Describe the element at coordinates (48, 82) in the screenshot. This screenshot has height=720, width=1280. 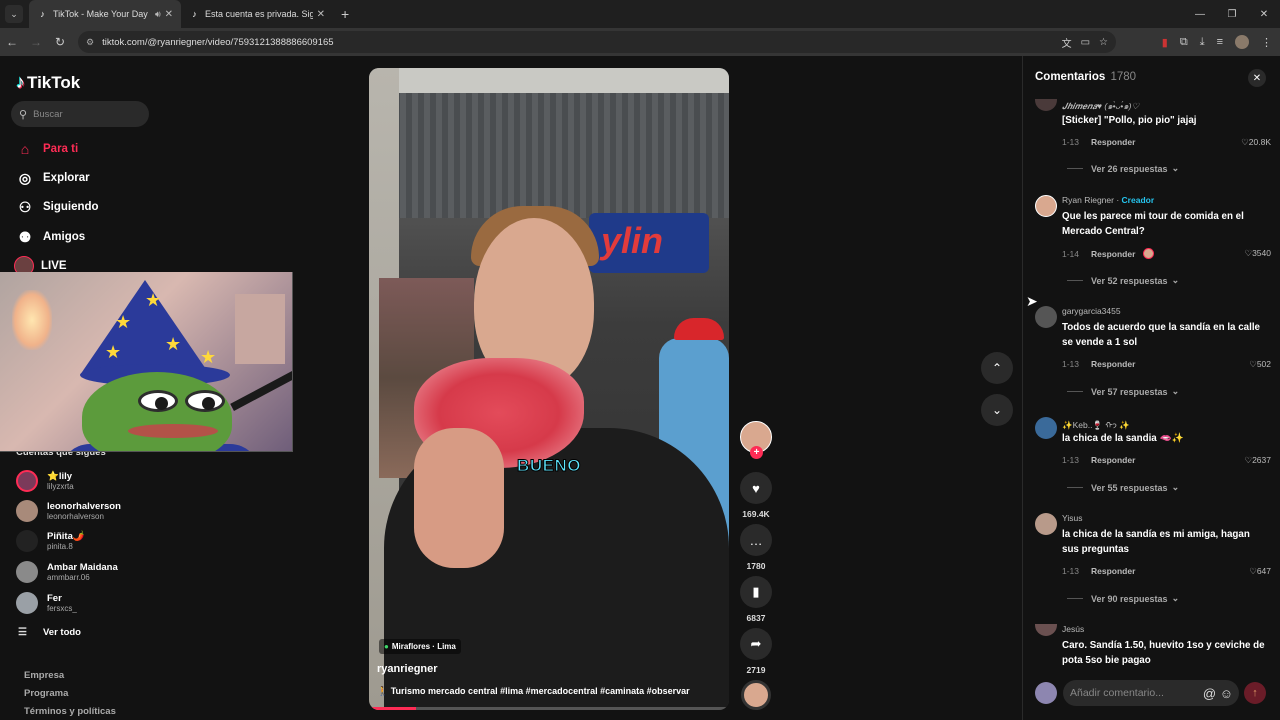
I see `tiktok-logo: ♪ TikTok` at that location.